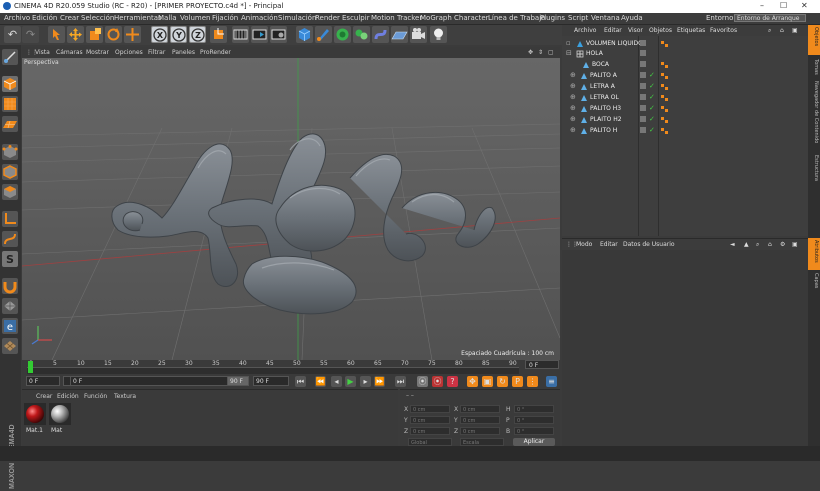 Image resolution: width=820 pixels, height=491 pixels. Describe the element at coordinates (297, 18) in the screenshot. I see `menu-simulacion: Simulación` at that location.